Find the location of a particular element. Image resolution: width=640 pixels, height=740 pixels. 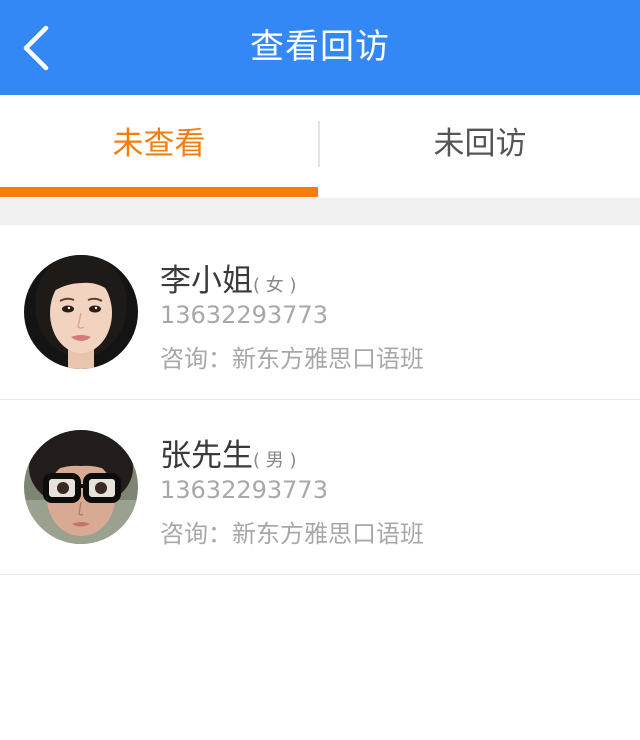

contact-name-line: 李小姐( 女 ) is located at coordinates (228, 277).